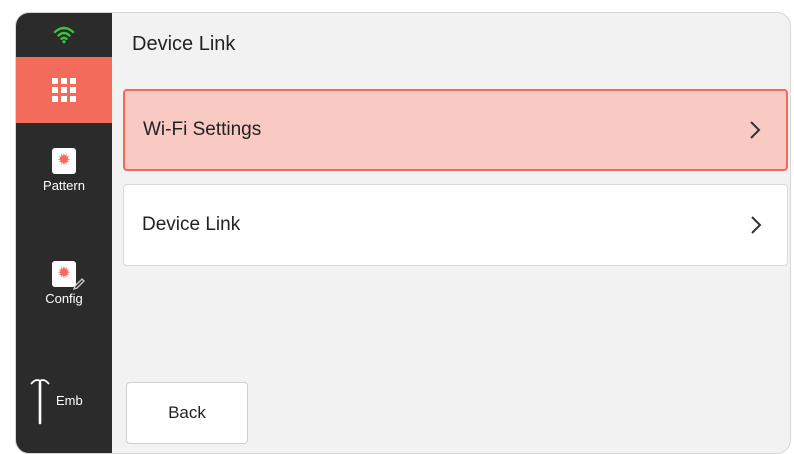  I want to click on needle-icon, so click(40, 402).